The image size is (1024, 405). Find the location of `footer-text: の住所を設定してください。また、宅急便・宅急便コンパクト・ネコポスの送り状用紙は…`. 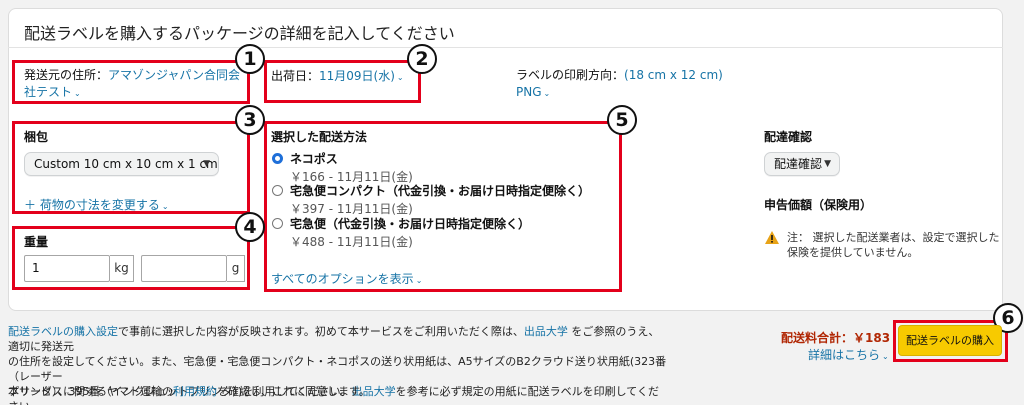

footer-text: の住所を設定してください。また、宅急便・宅急便コンパクト・ネコポスの送り状用紙は… is located at coordinates (337, 369).